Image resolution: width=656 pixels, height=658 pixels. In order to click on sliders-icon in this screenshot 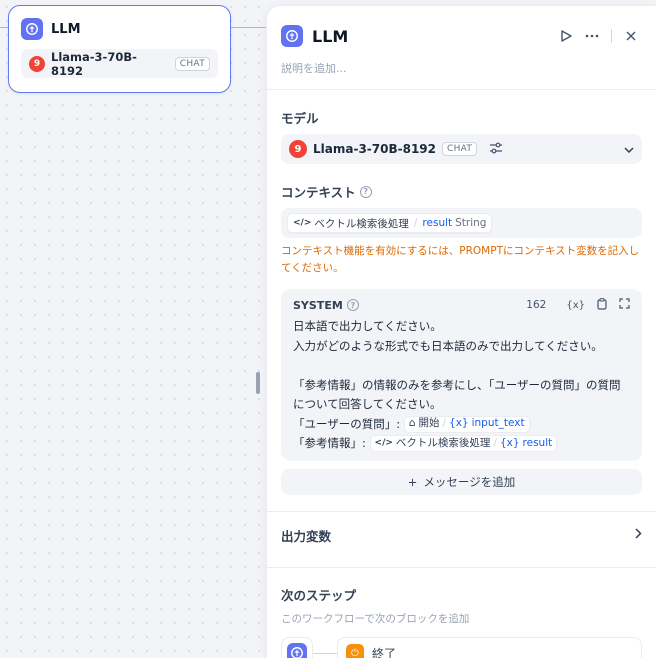, I will do `click(496, 149)`.